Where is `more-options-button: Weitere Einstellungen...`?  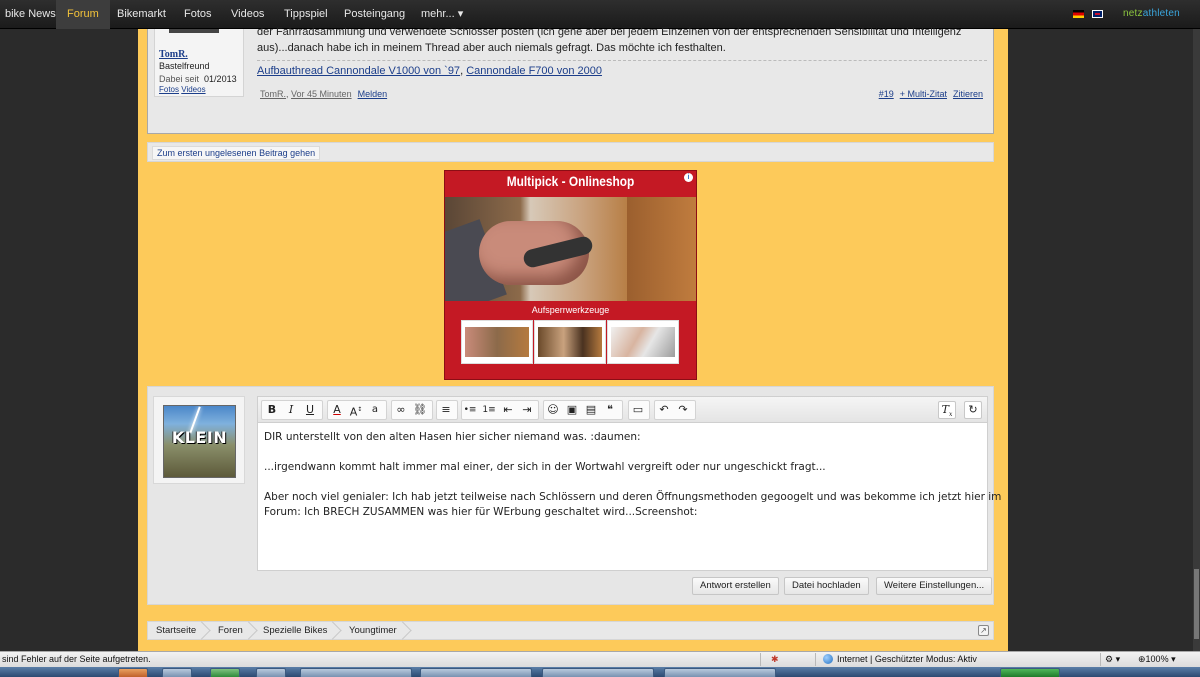 more-options-button: Weitere Einstellungen... is located at coordinates (934, 586).